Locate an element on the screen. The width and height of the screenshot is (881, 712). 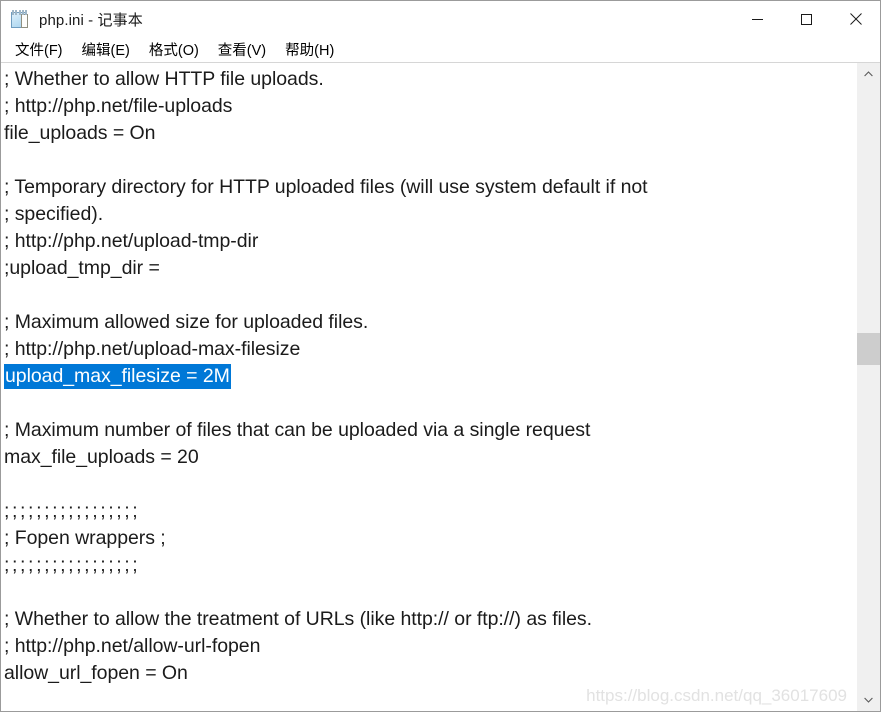
text-line: ;upload_tmp_dir = is located at coordinates (82, 268).